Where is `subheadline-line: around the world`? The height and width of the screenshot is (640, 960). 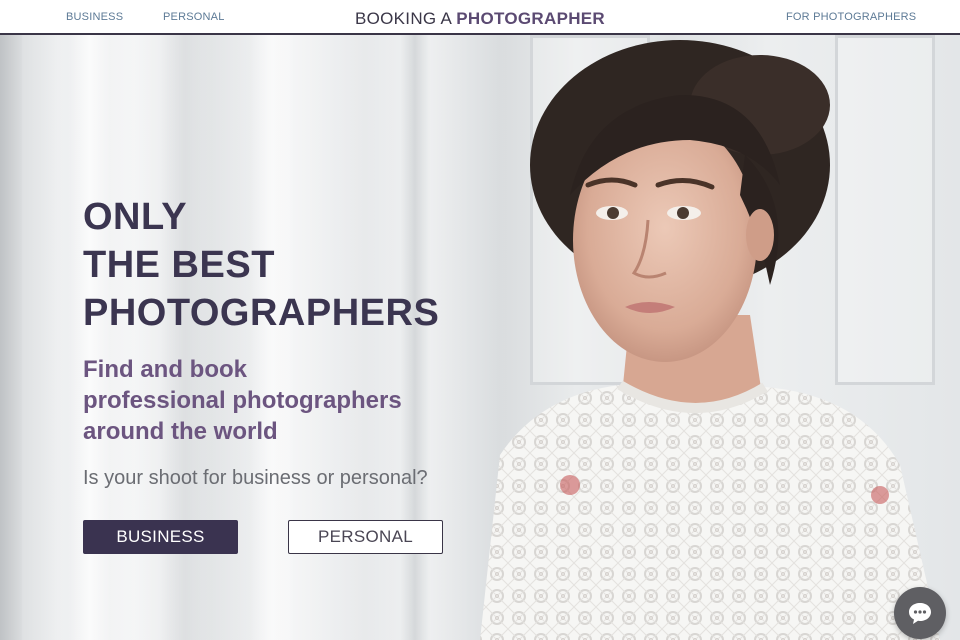 subheadline-line: around the world is located at coordinates (180, 431).